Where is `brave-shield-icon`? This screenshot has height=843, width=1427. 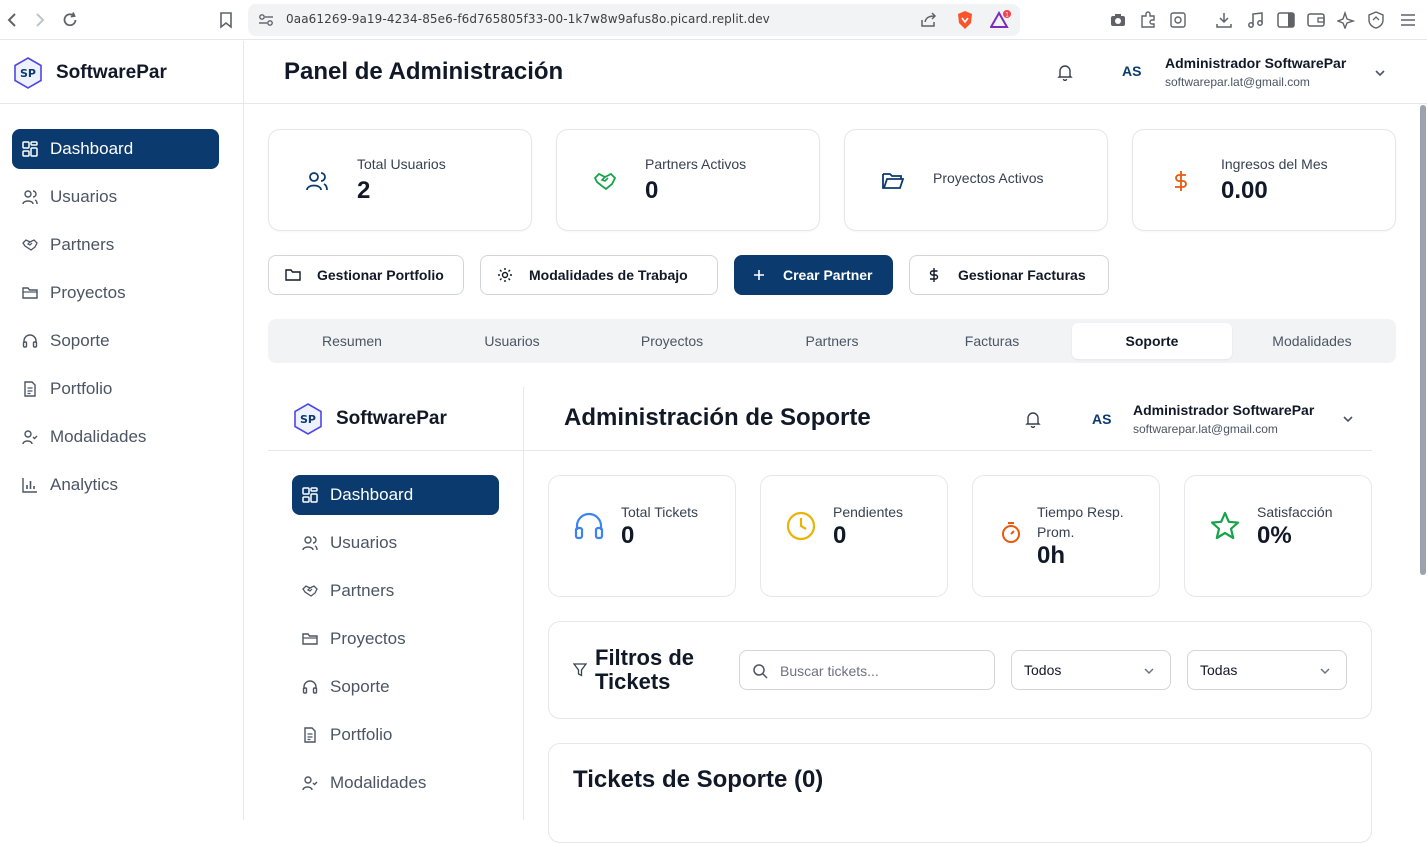 brave-shield-icon is located at coordinates (965, 20).